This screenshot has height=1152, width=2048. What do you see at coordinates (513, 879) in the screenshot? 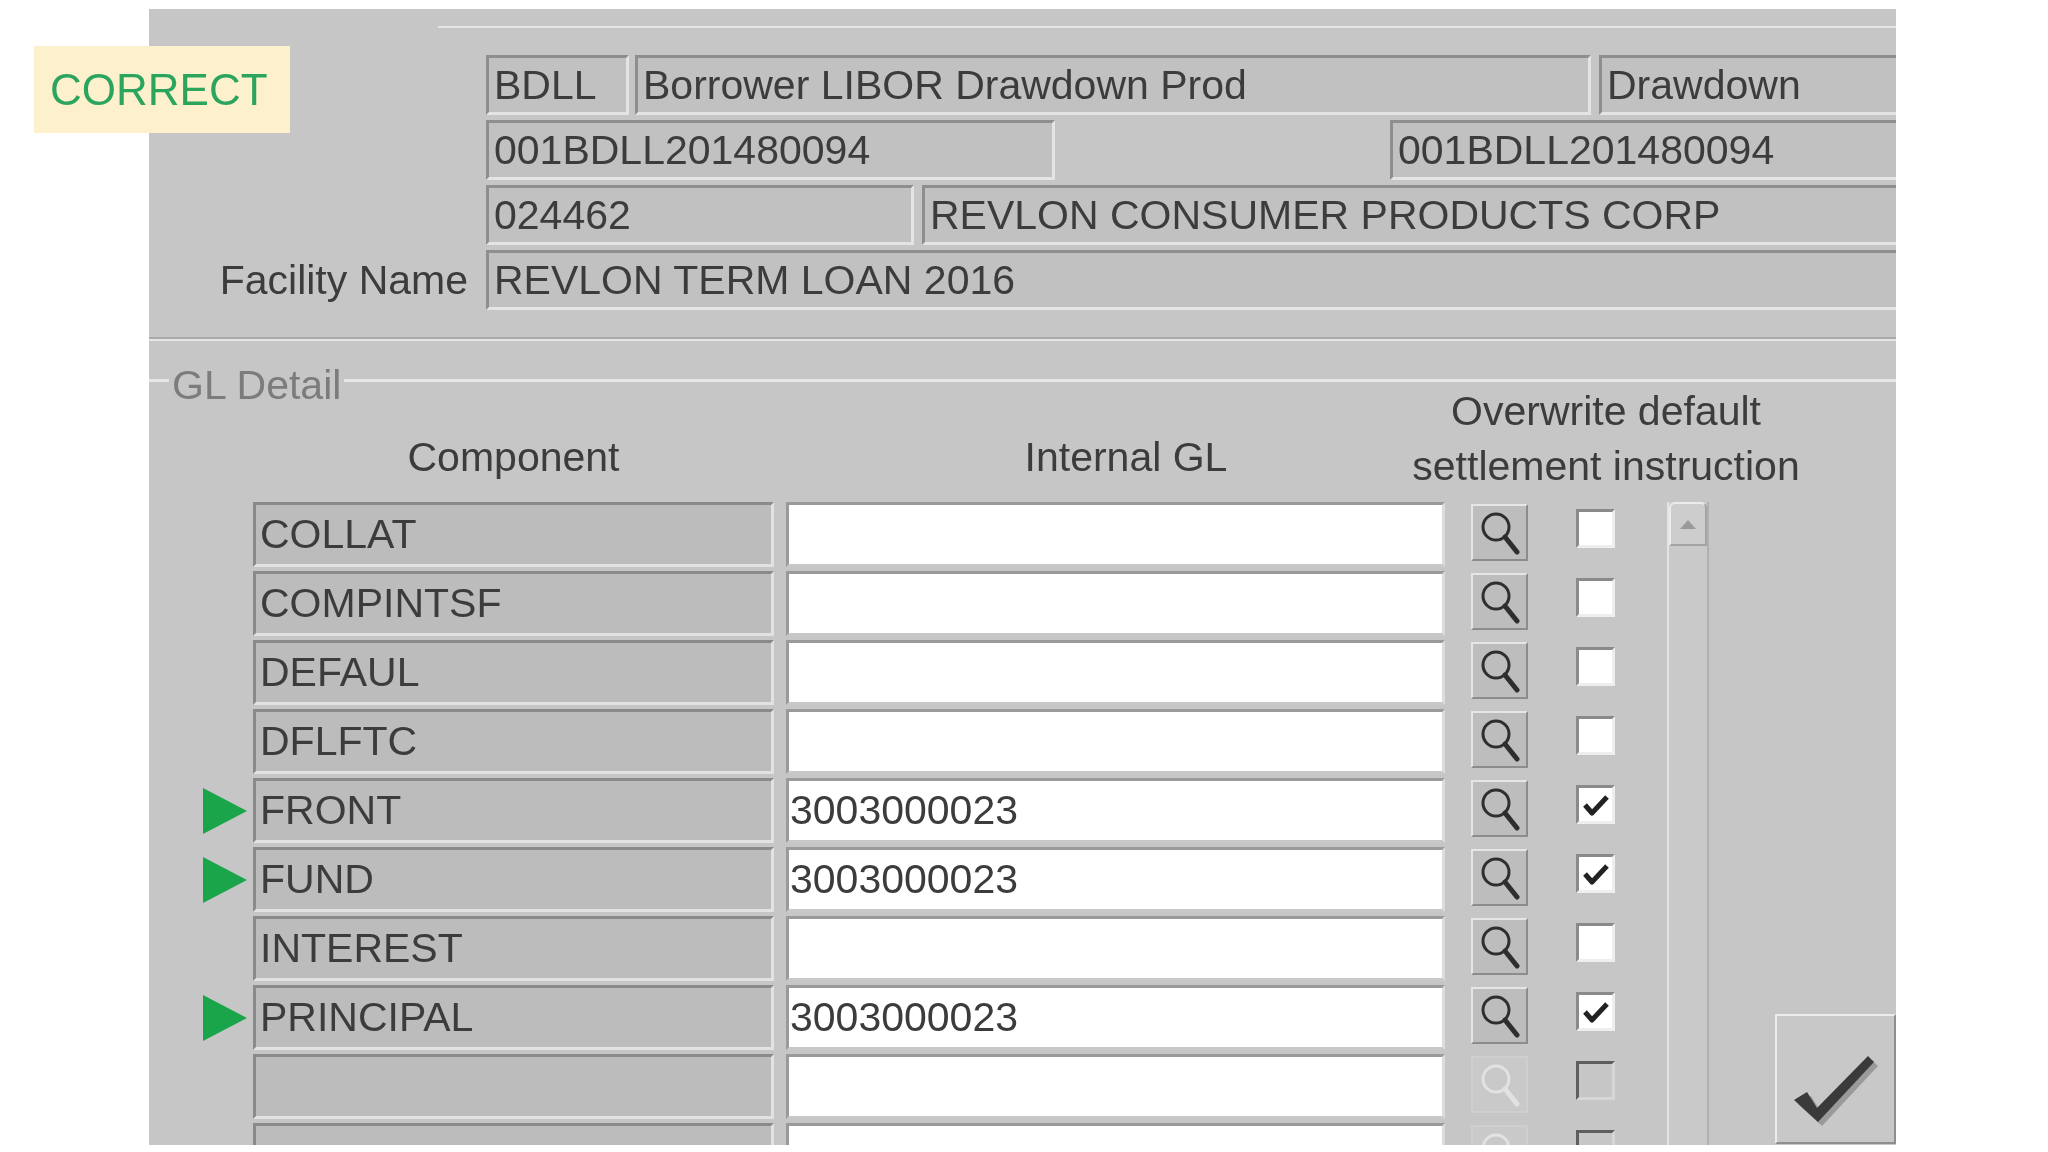
I see `component-cell: FUND` at bounding box center [513, 879].